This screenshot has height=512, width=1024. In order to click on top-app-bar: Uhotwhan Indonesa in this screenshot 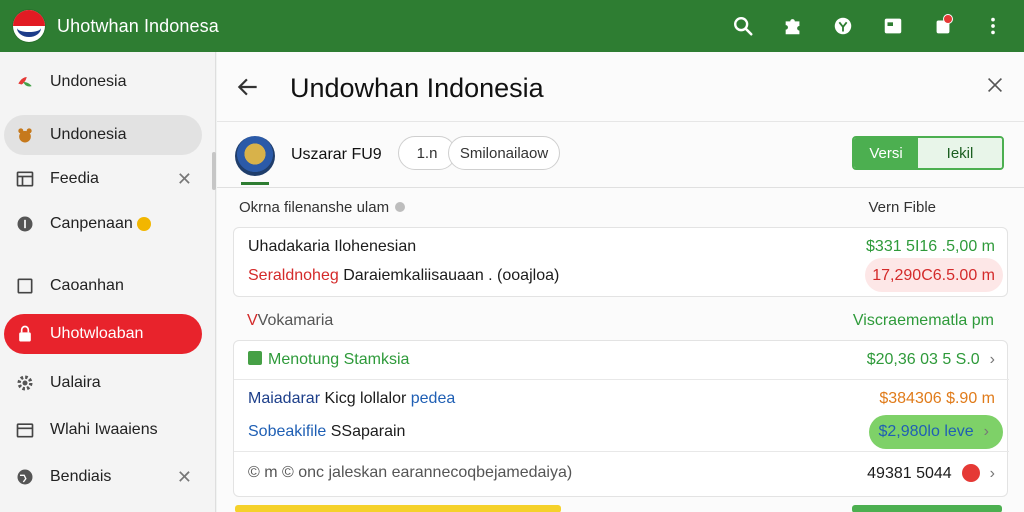, I will do `click(512, 26)`.